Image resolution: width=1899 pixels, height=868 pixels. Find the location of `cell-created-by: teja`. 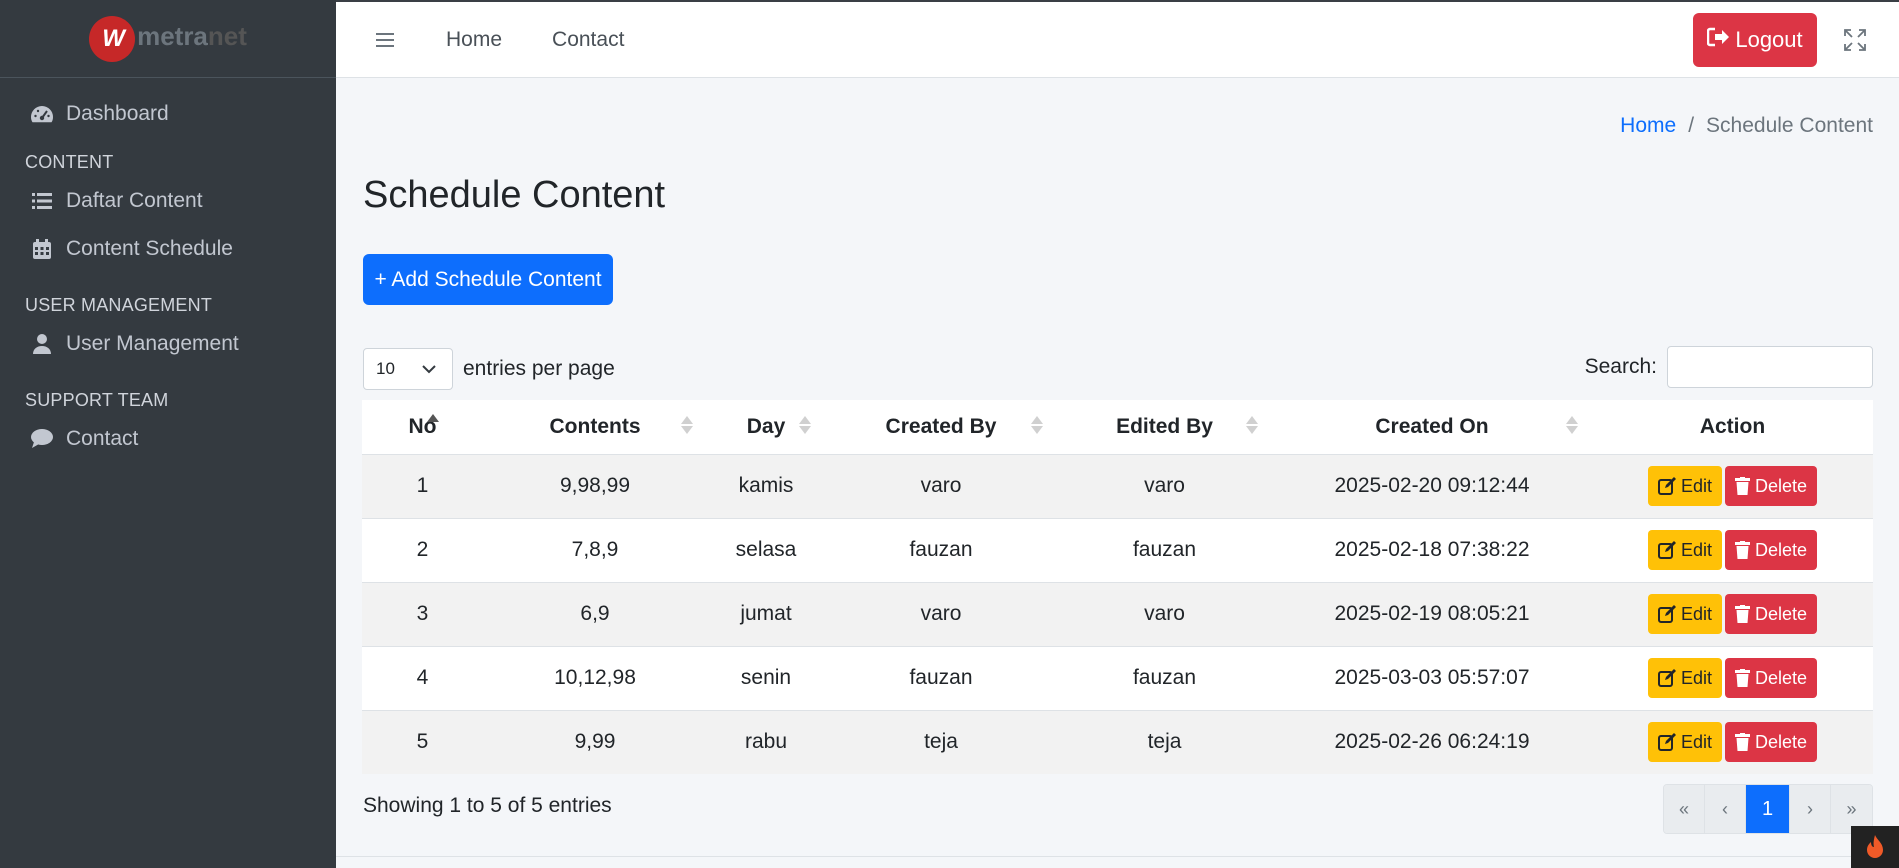

cell-created-by: teja is located at coordinates (941, 742).